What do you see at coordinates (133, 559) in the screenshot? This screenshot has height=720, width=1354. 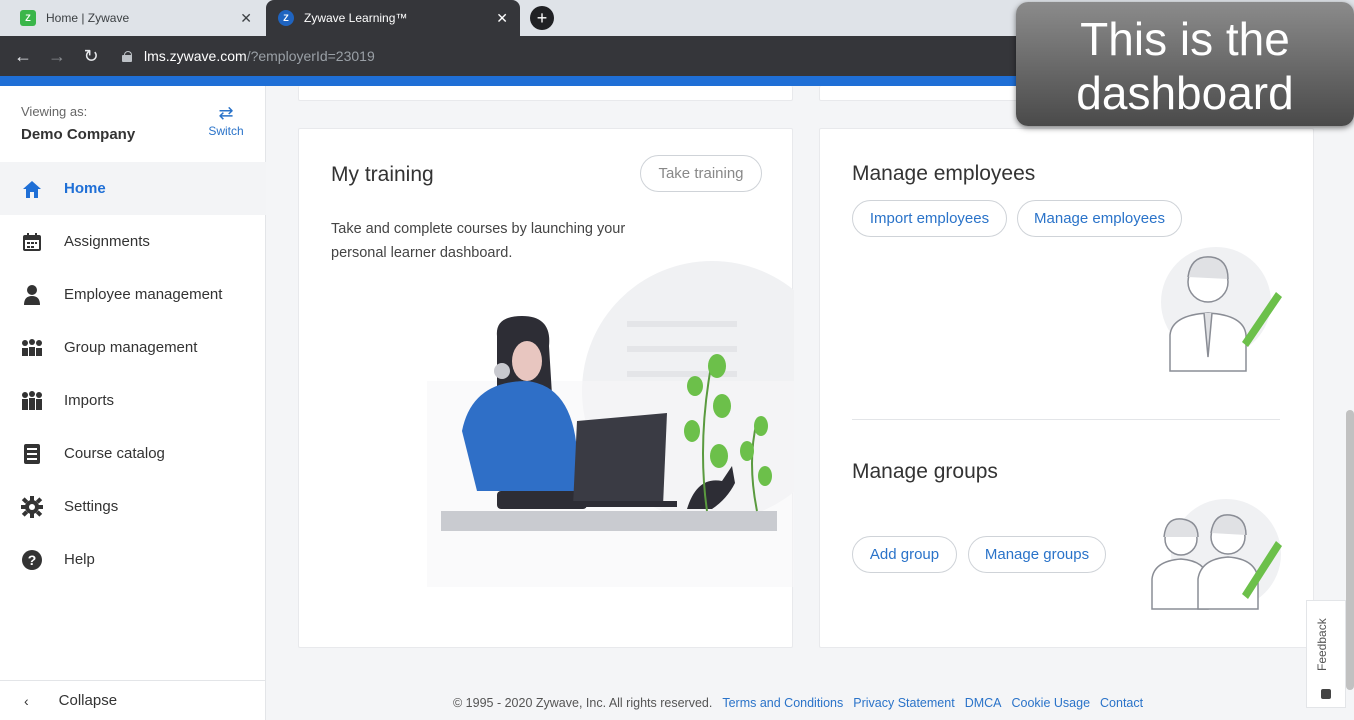 I see `sidebar-item-help: ? Help` at bounding box center [133, 559].